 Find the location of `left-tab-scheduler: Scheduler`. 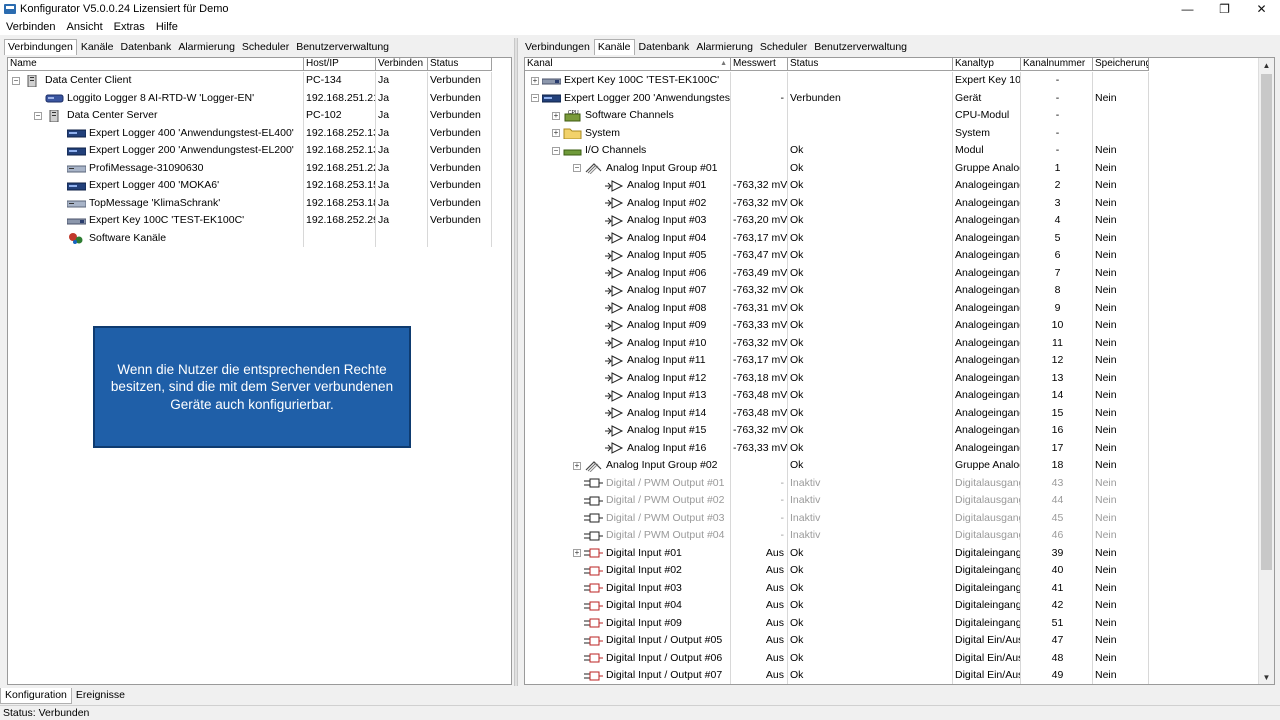

left-tab-scheduler: Scheduler is located at coordinates (265, 47).